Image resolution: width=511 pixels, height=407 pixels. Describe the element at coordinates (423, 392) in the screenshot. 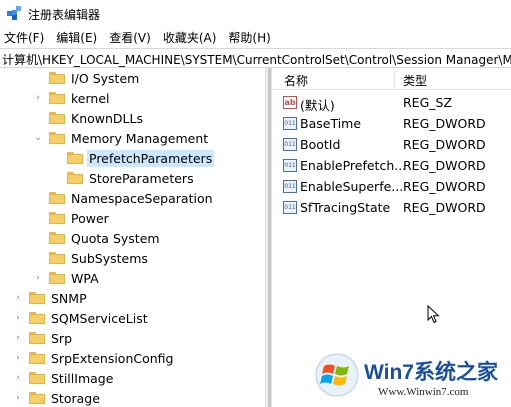

I see `watermark-url: Www.Winwin7.com` at that location.